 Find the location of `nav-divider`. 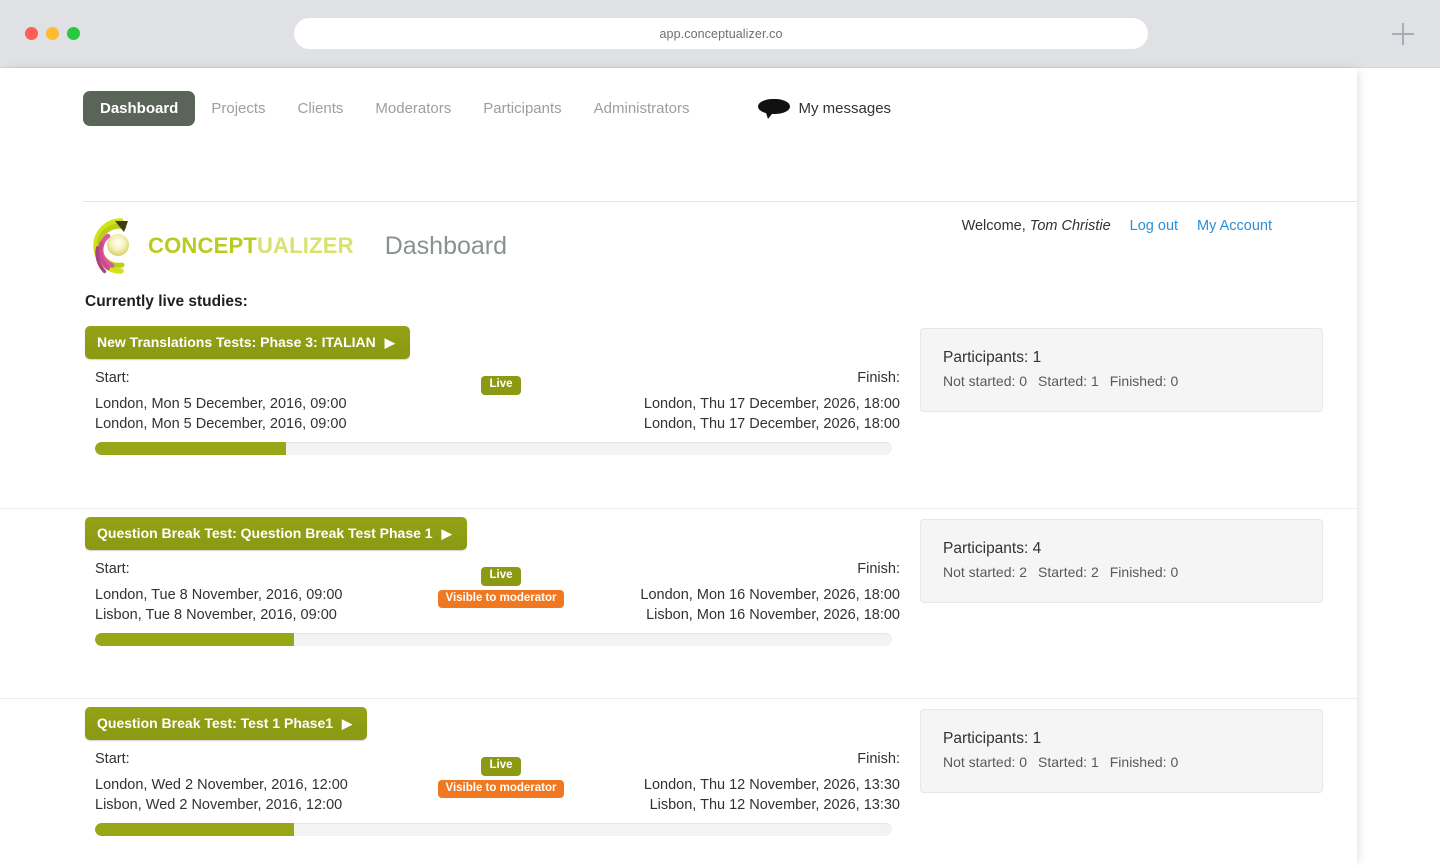

nav-divider is located at coordinates (720, 201).